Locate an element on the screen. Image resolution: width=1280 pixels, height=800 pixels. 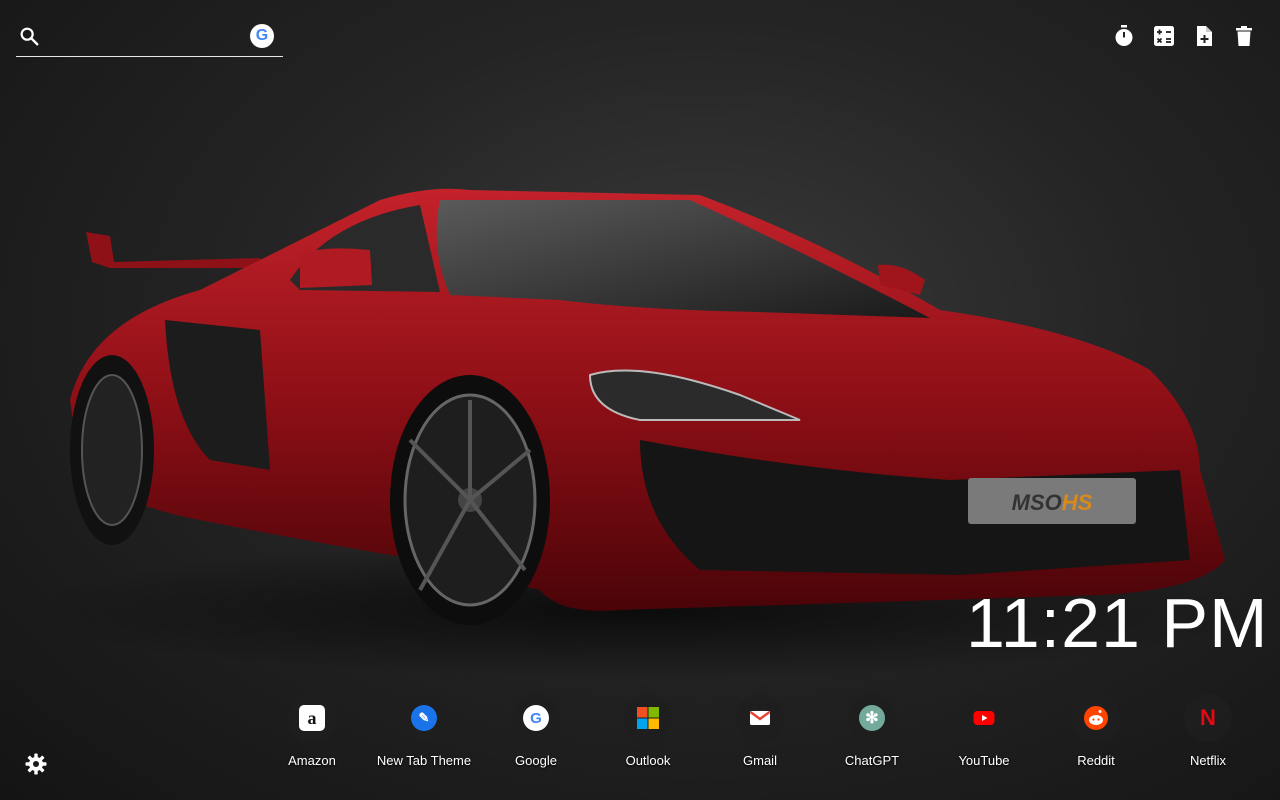
shortcut-youtube: YouTube is located at coordinates (984, 734).